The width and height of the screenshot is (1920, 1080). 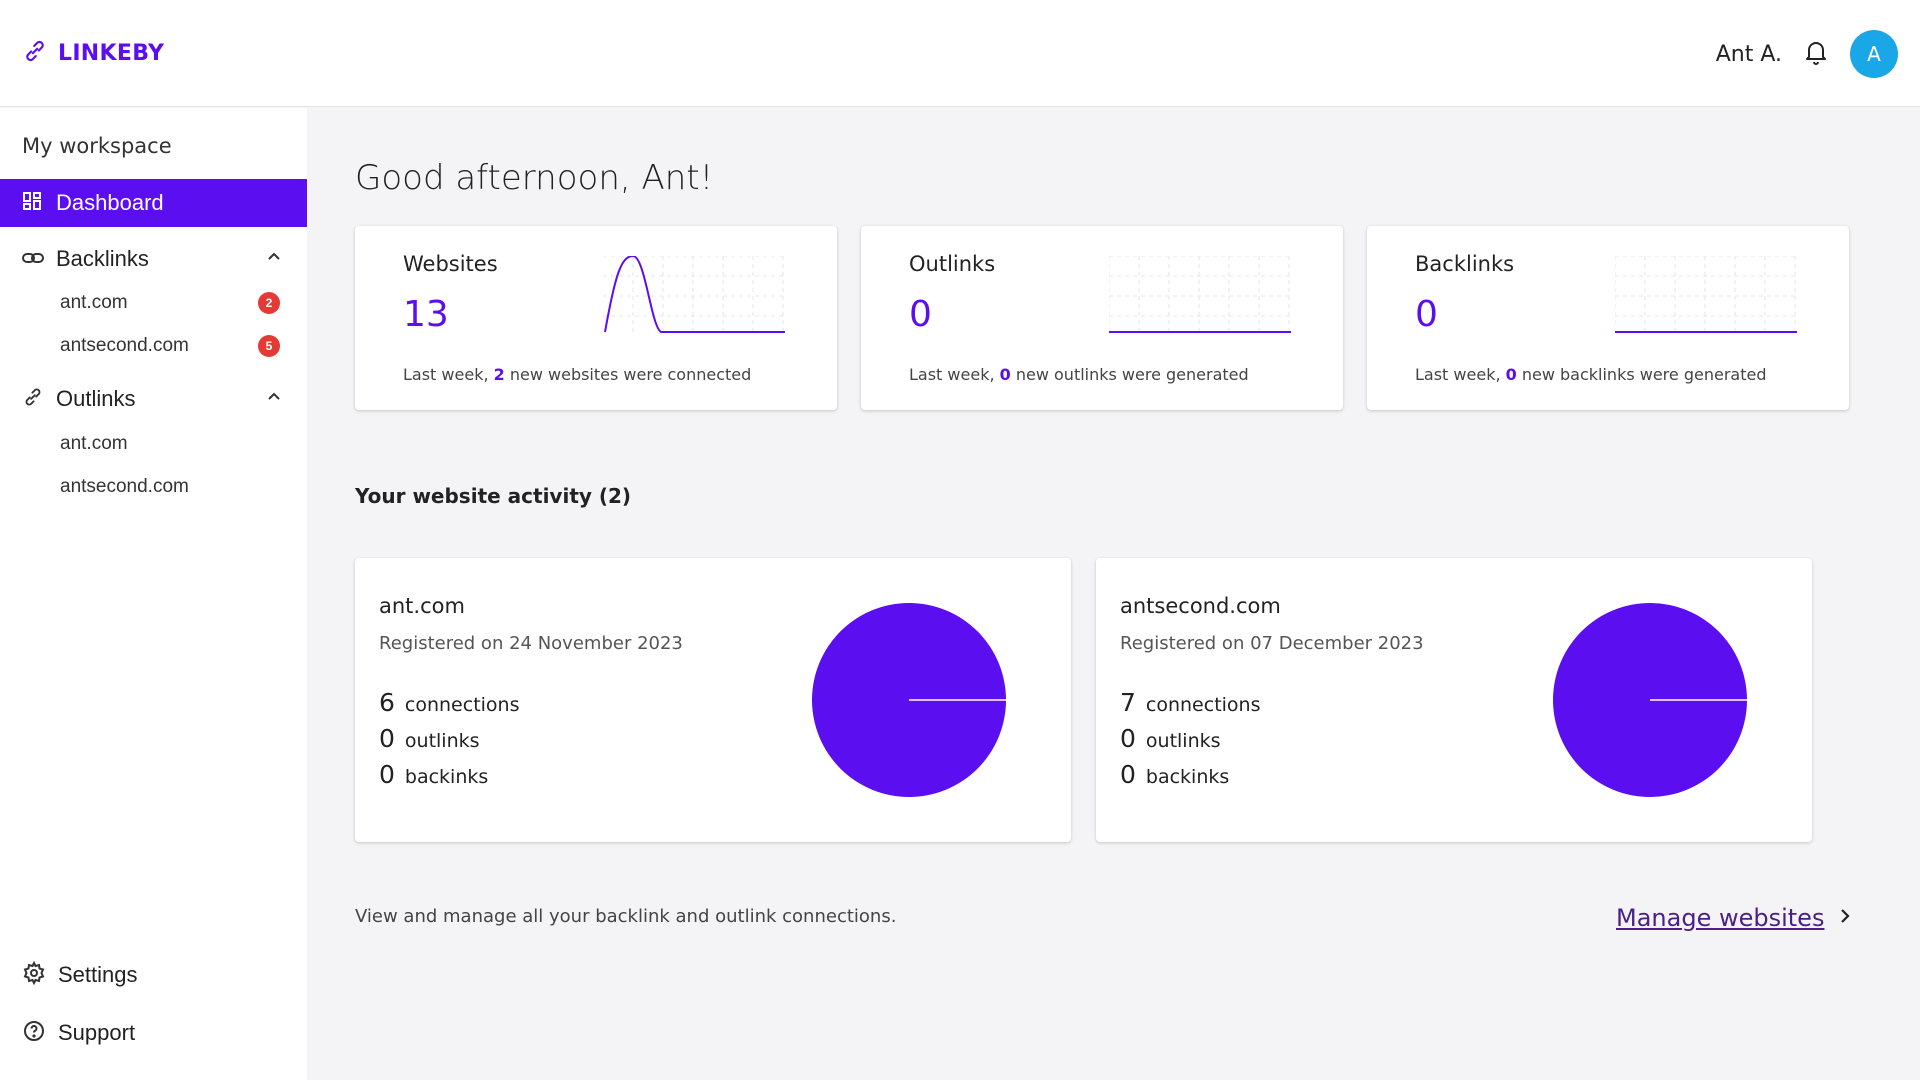 I want to click on sidebar-group-outlinks: Outlinks, so click(x=152, y=399).